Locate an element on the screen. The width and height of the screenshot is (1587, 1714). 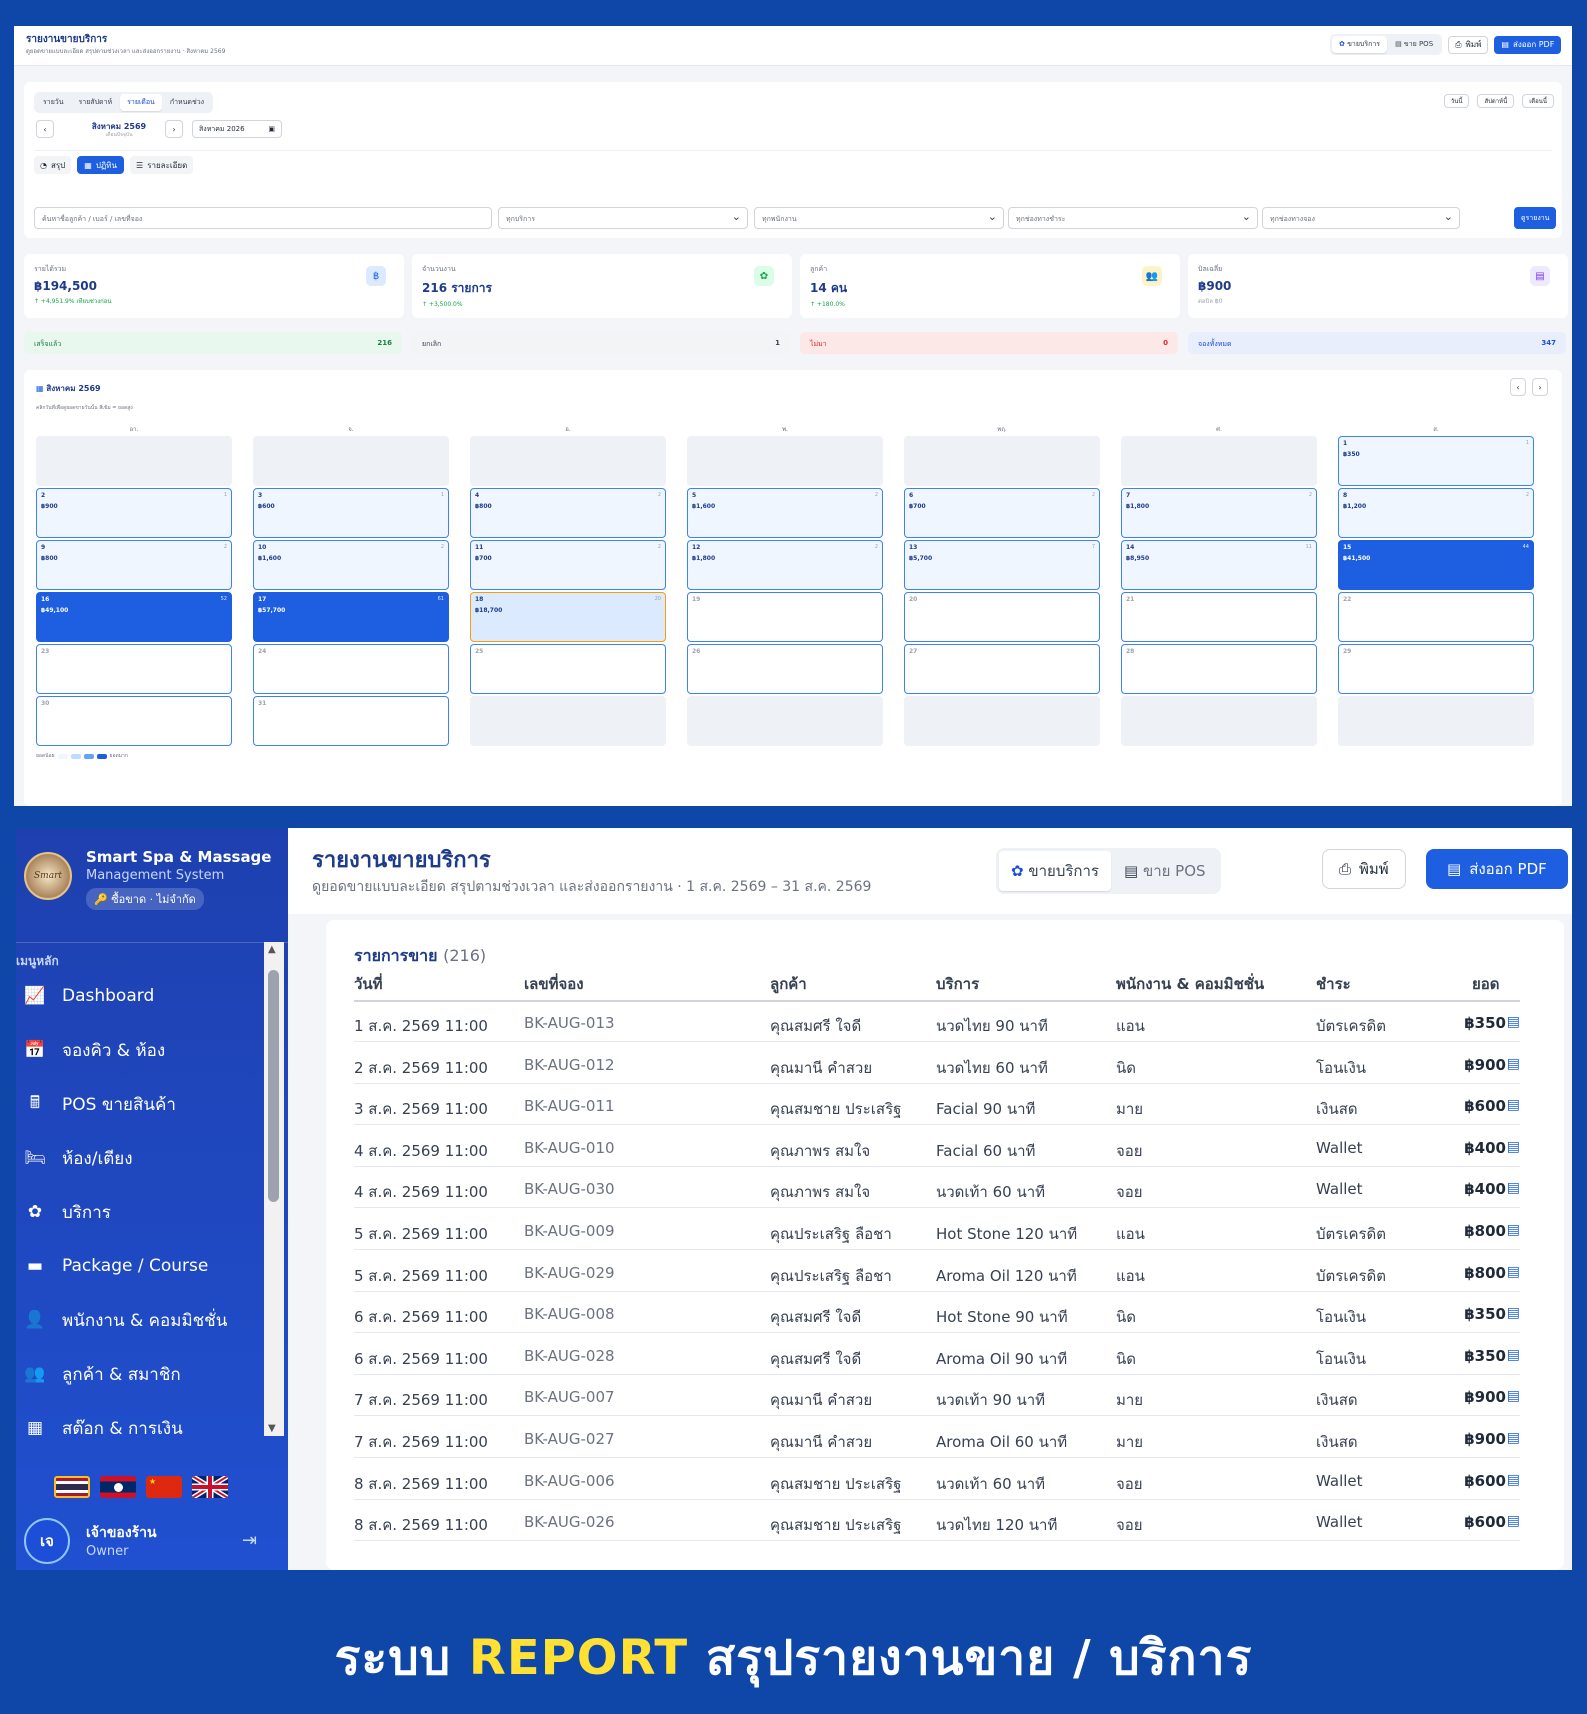
month-picker-input: สิงหาคม 2026 ▣ is located at coordinates (237, 129).